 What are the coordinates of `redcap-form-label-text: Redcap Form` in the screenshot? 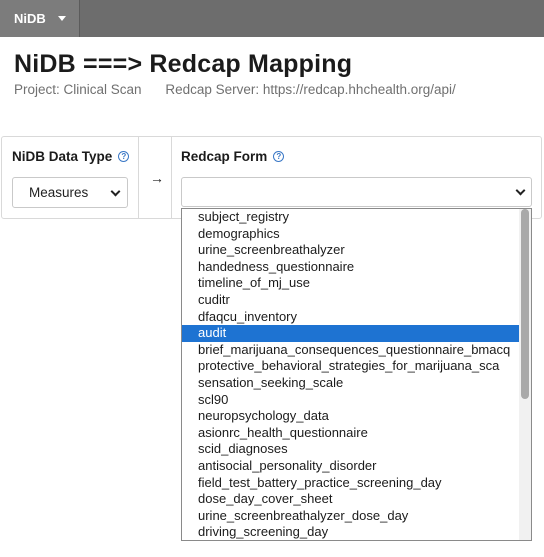 It's located at (224, 156).